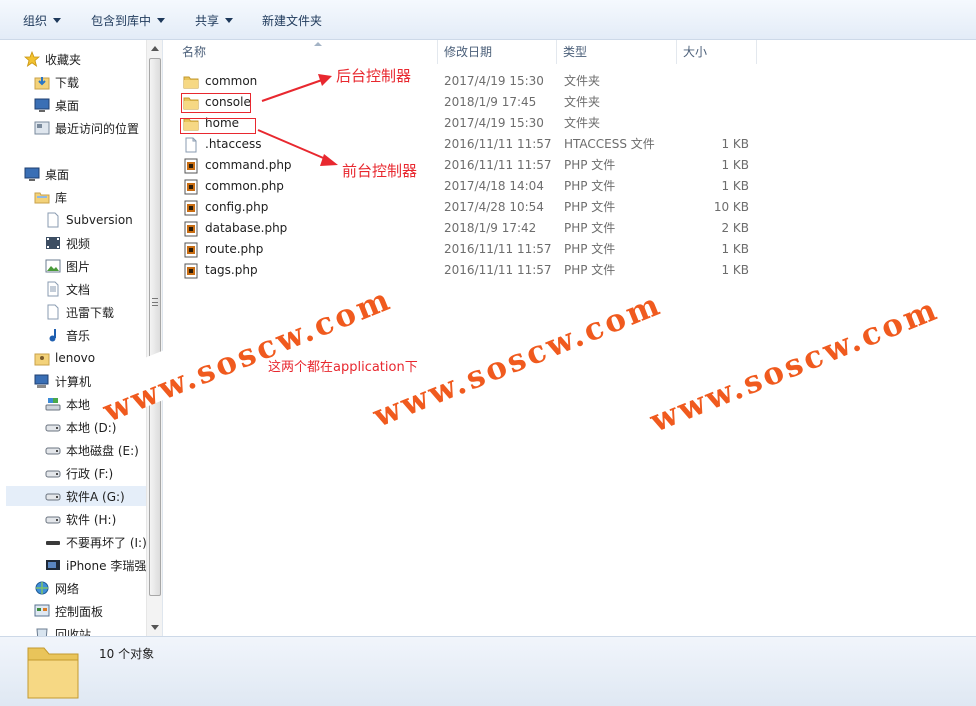  Describe the element at coordinates (343, 367) in the screenshot. I see `application-note: 这两个都在application下` at that location.